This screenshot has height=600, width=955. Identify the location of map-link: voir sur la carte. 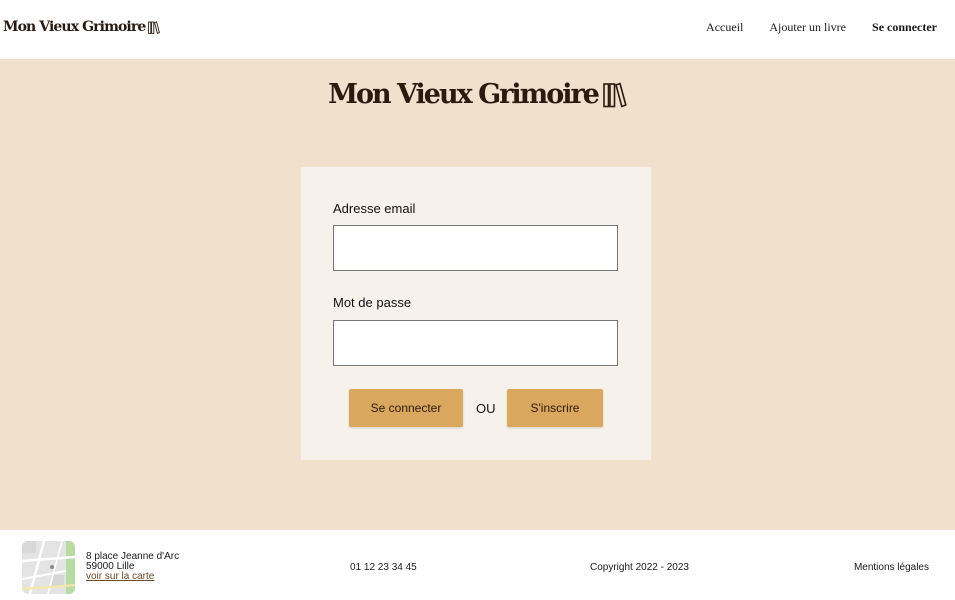
(120, 576).